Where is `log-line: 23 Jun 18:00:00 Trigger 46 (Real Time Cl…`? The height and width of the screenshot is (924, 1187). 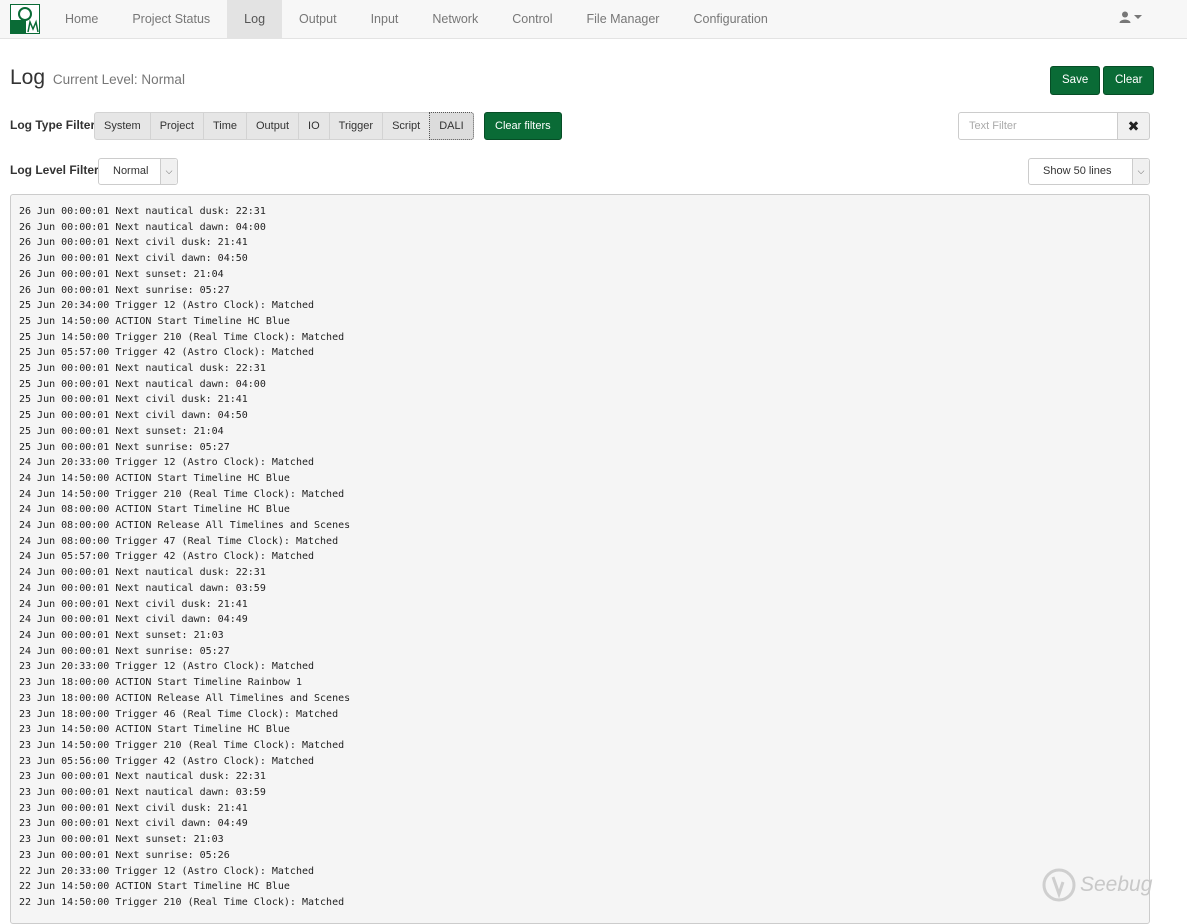 log-line: 23 Jun 18:00:00 Trigger 46 (Real Time Cl… is located at coordinates (179, 714).